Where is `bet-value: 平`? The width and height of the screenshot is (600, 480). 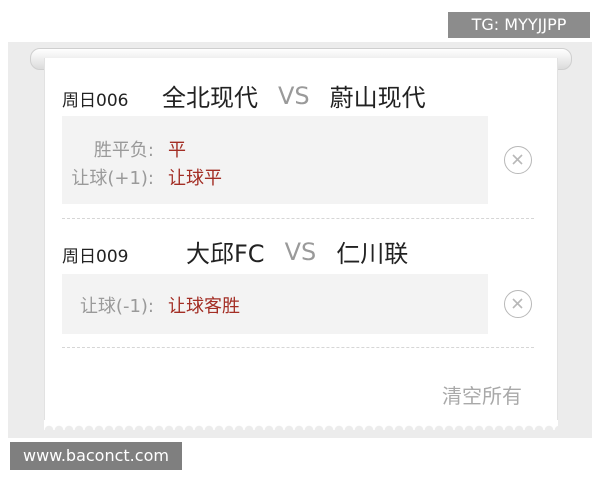 bet-value: 平 is located at coordinates (177, 150).